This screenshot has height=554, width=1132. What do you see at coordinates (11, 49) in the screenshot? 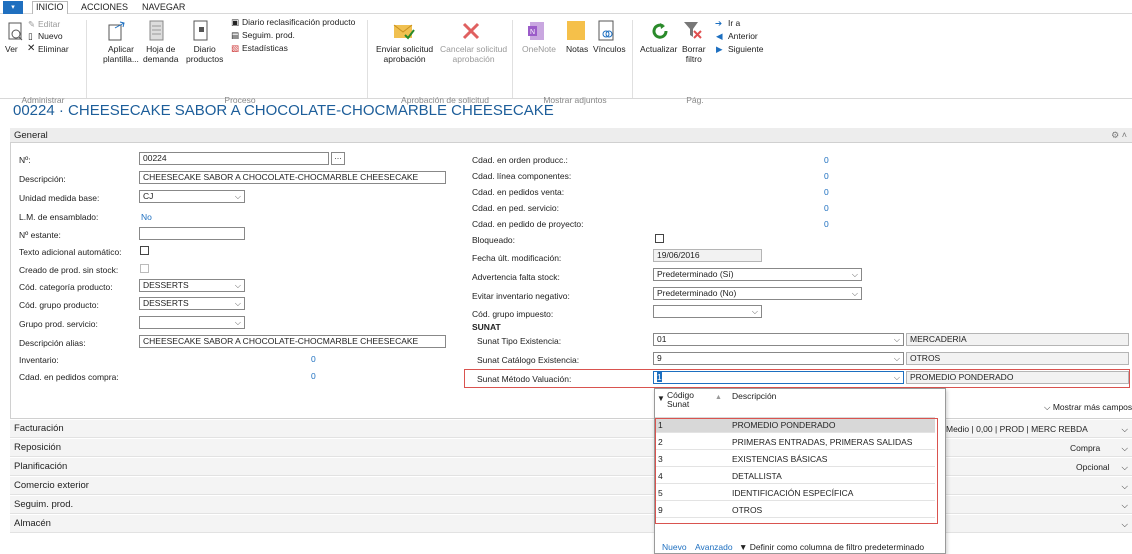
I see `ver-button: Ver` at bounding box center [11, 49].